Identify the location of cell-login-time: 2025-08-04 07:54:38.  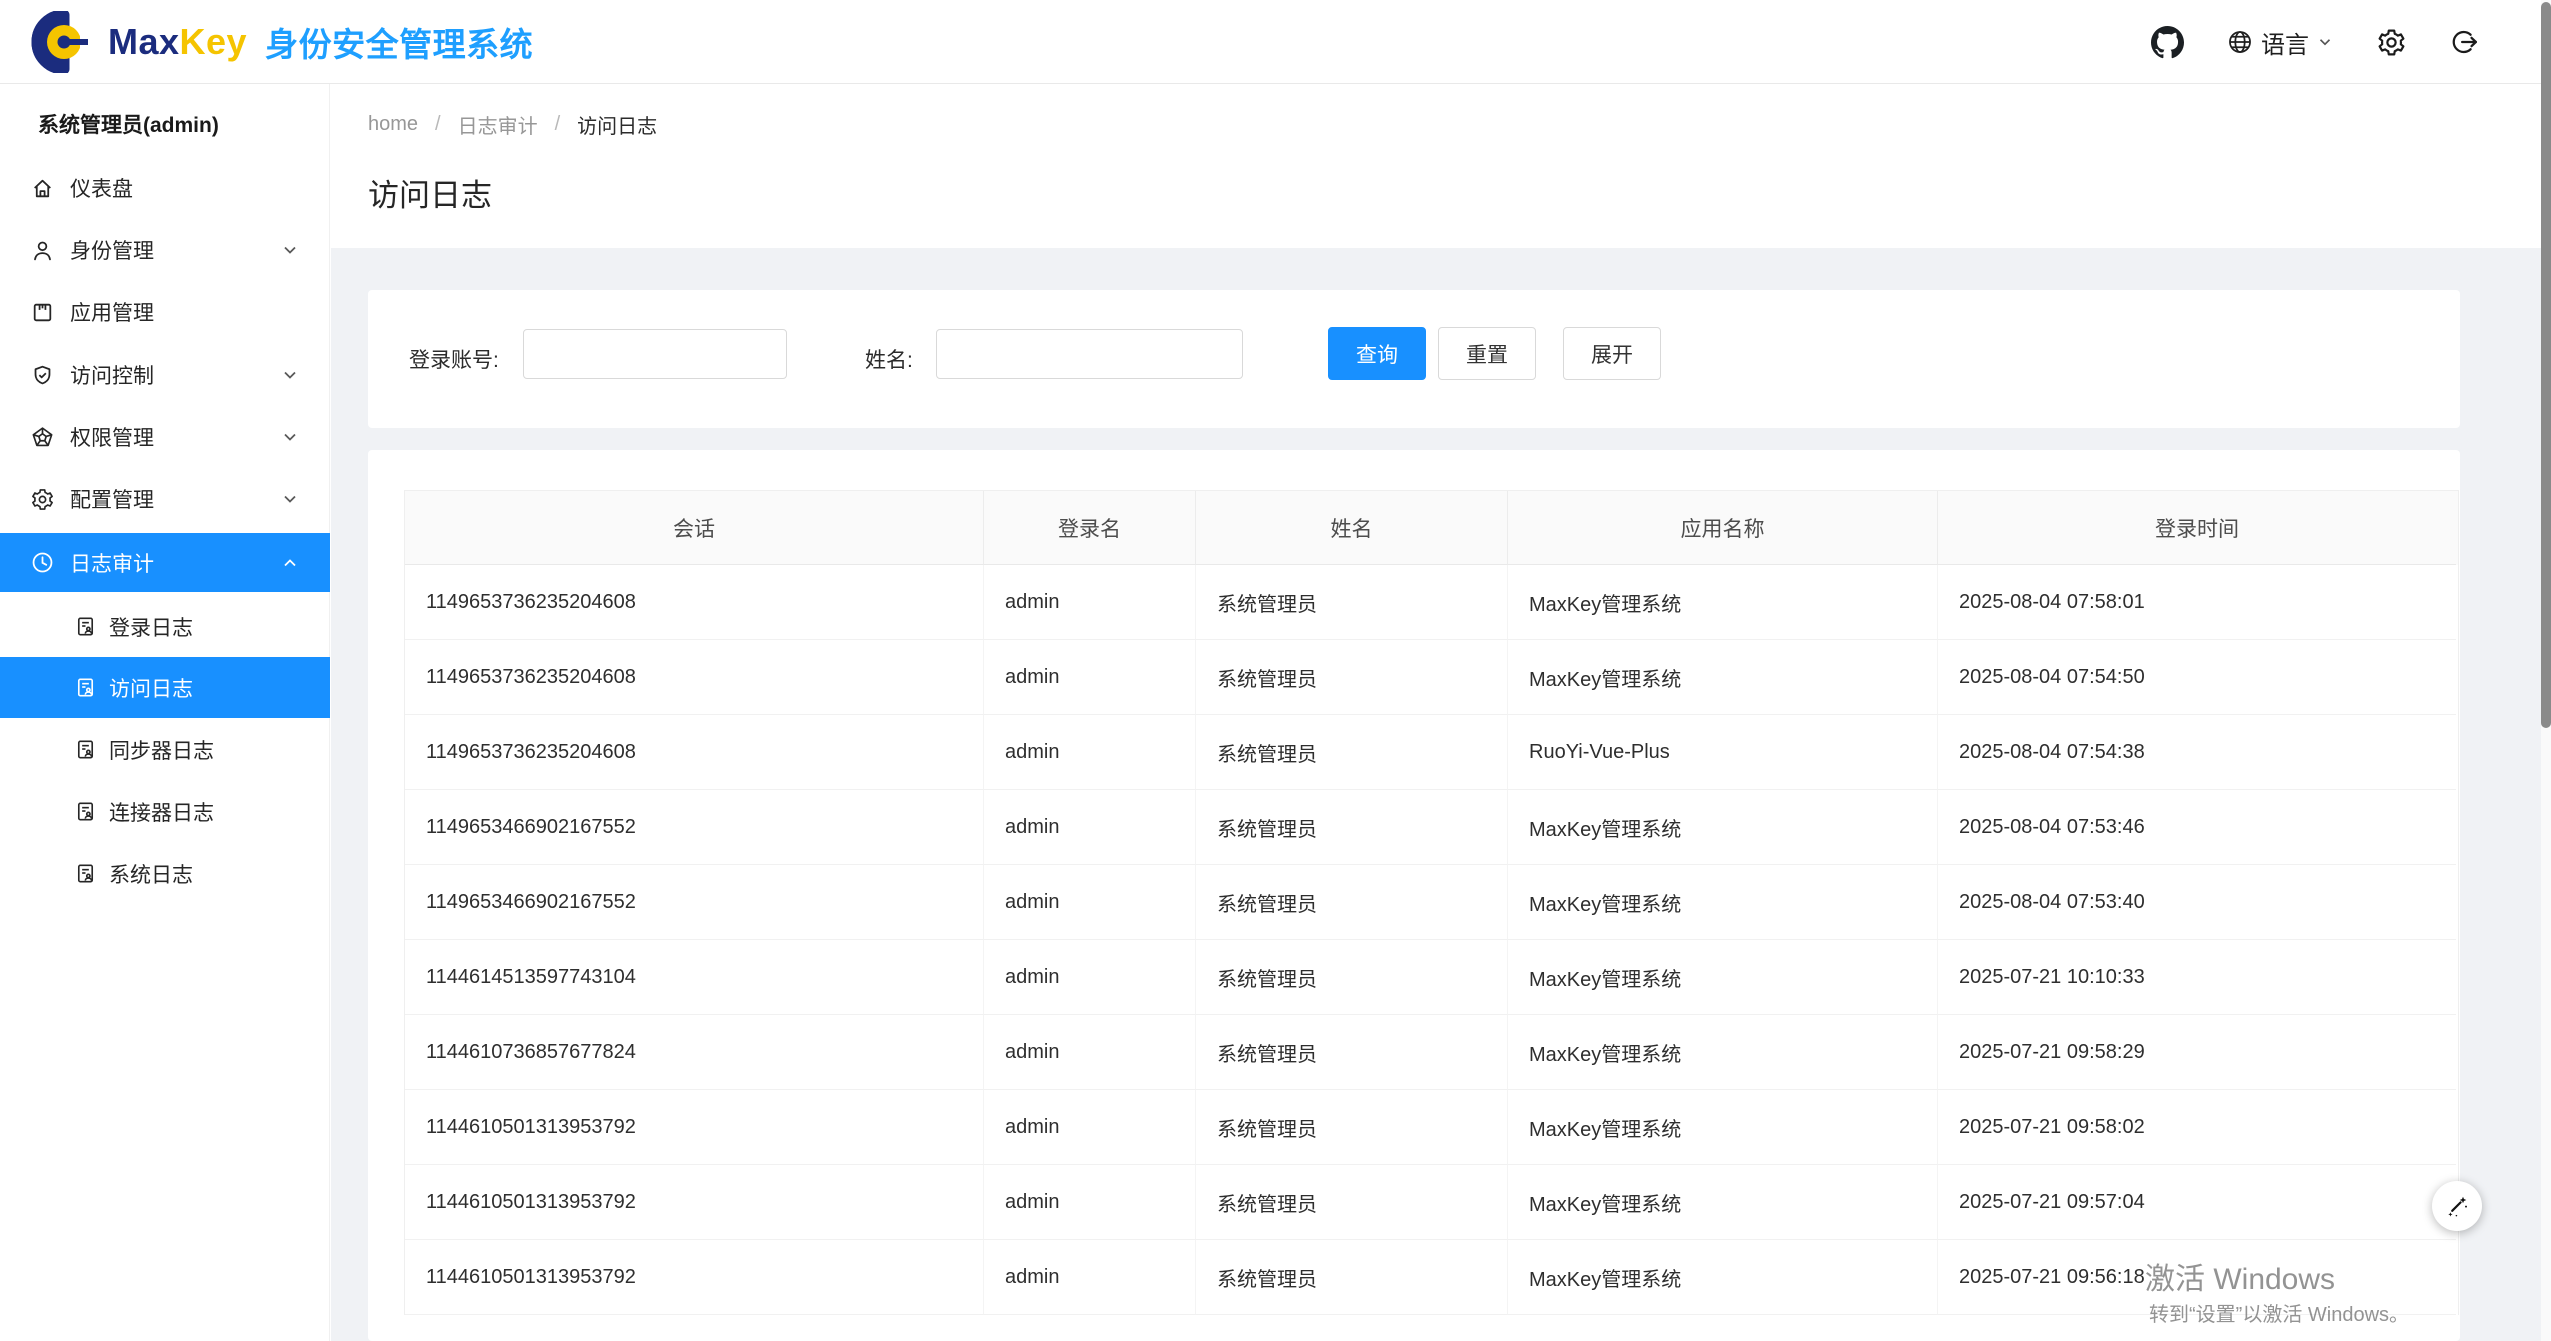
(2197, 752).